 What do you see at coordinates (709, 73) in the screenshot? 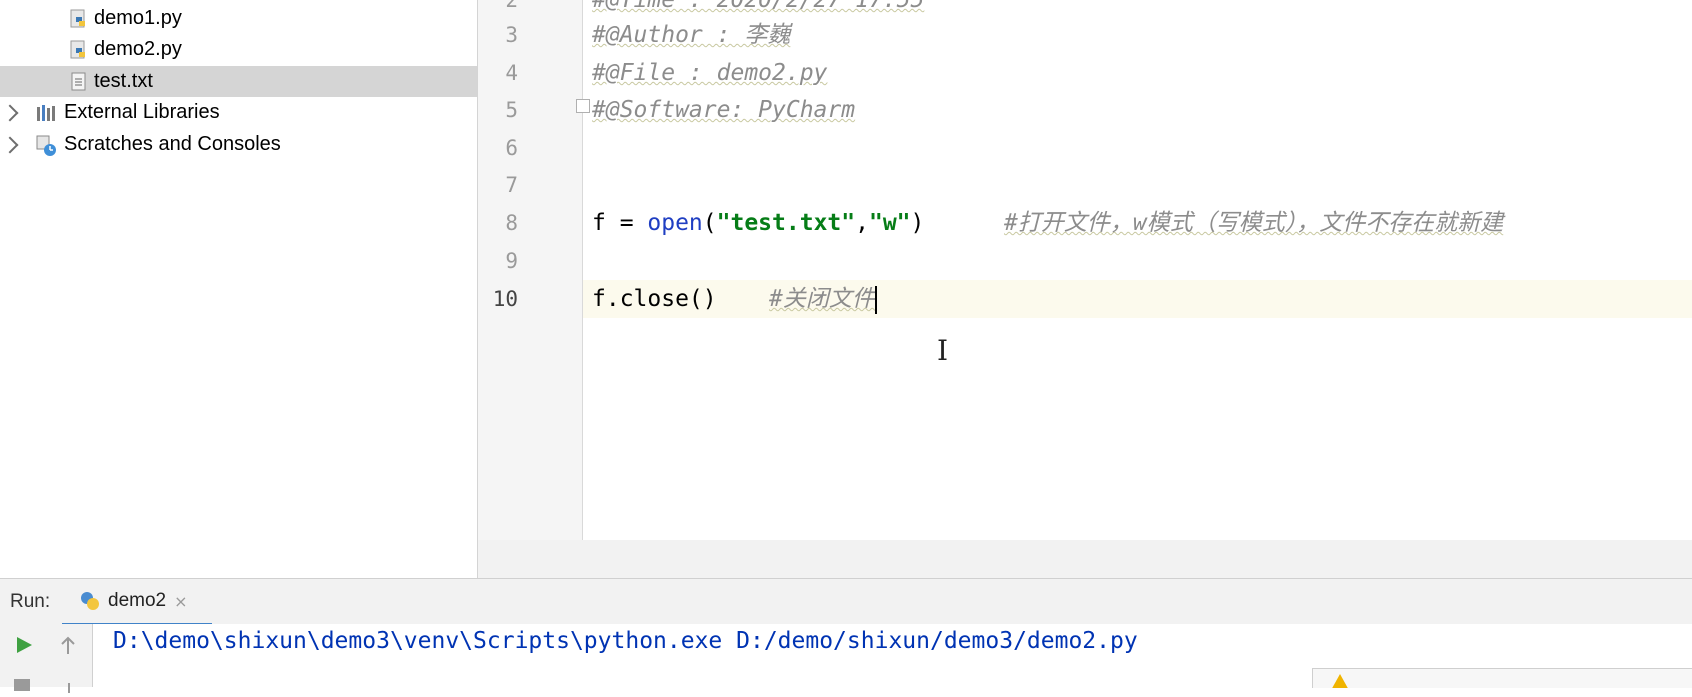
I see `code-line: #@File : demo2.py` at bounding box center [709, 73].